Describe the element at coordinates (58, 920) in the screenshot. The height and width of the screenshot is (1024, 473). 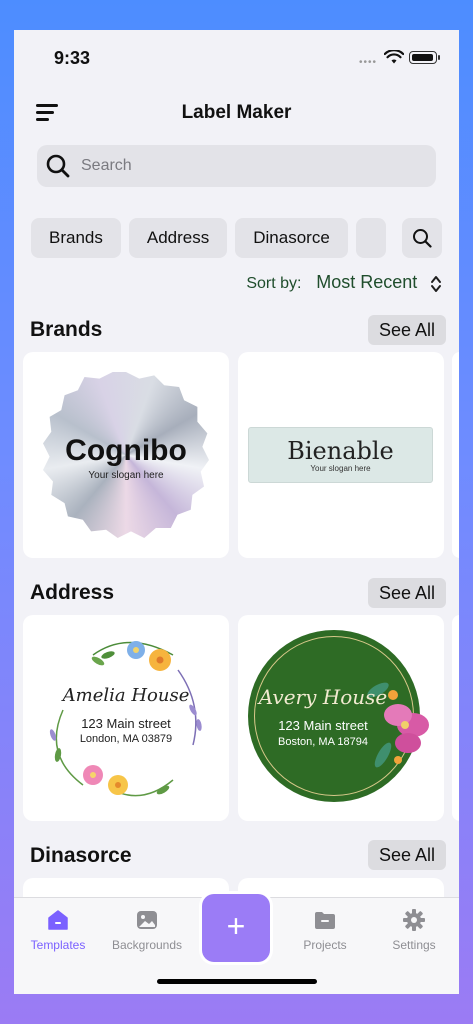
I see `home-icon` at that location.